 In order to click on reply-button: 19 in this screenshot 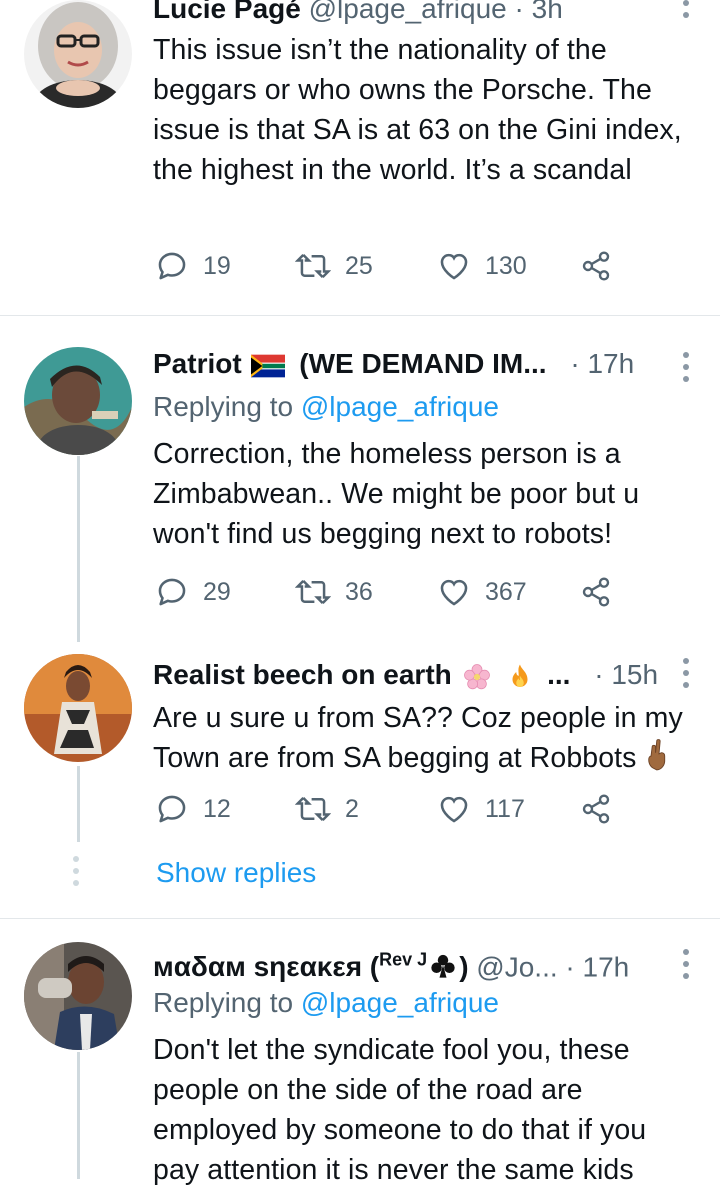, I will do `click(193, 266)`.